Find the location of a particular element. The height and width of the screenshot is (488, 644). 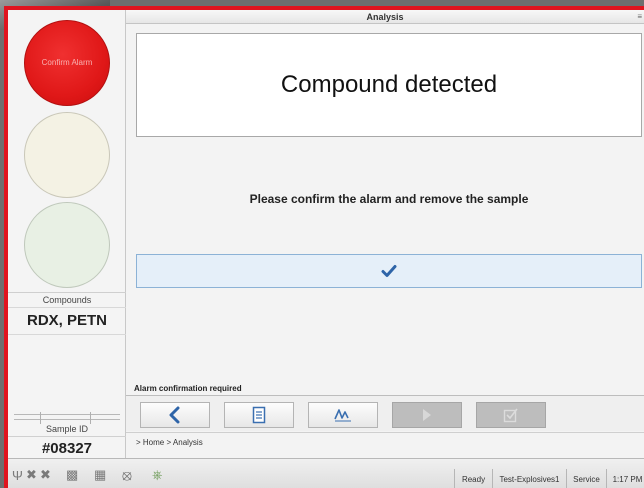

yellow-lamp is located at coordinates (67, 155).